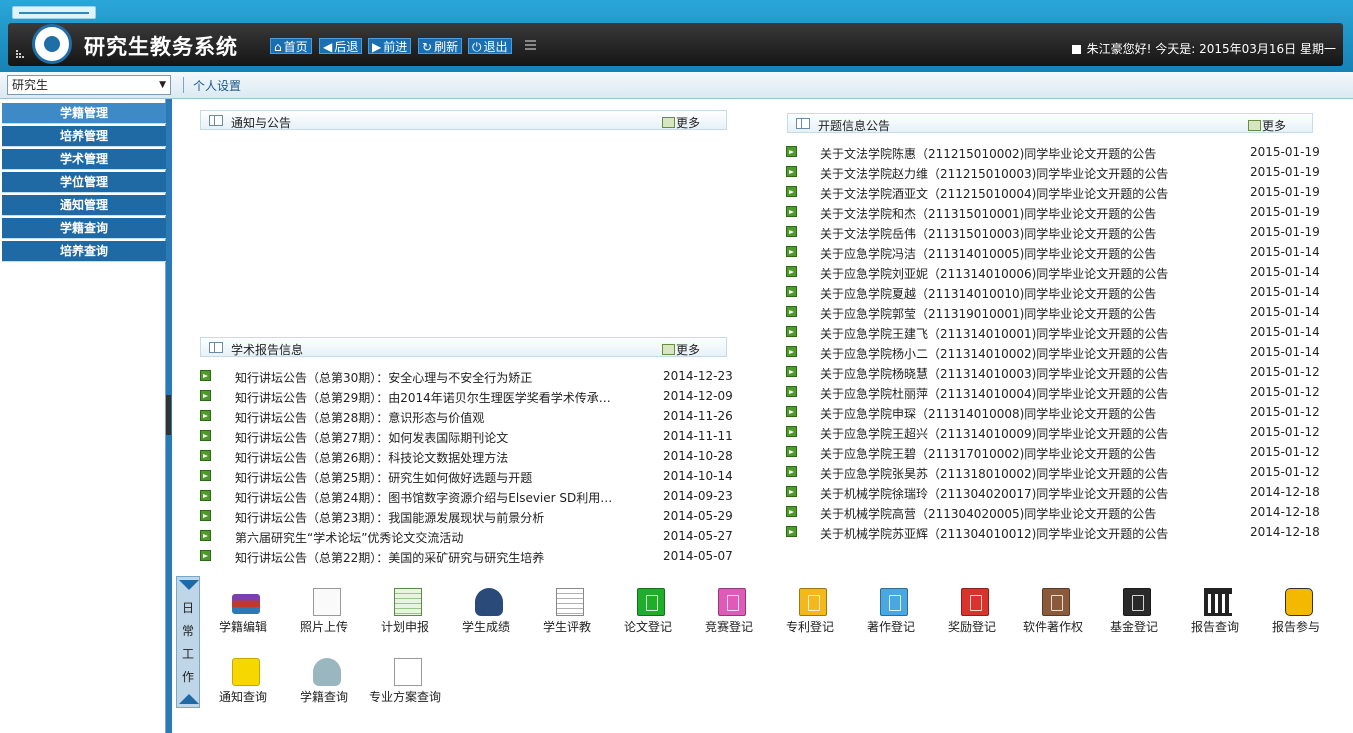  I want to click on proposal-item-title: 关于应急学院杨小二（211314010002)同学毕业论文开题的公告, so click(994, 353).